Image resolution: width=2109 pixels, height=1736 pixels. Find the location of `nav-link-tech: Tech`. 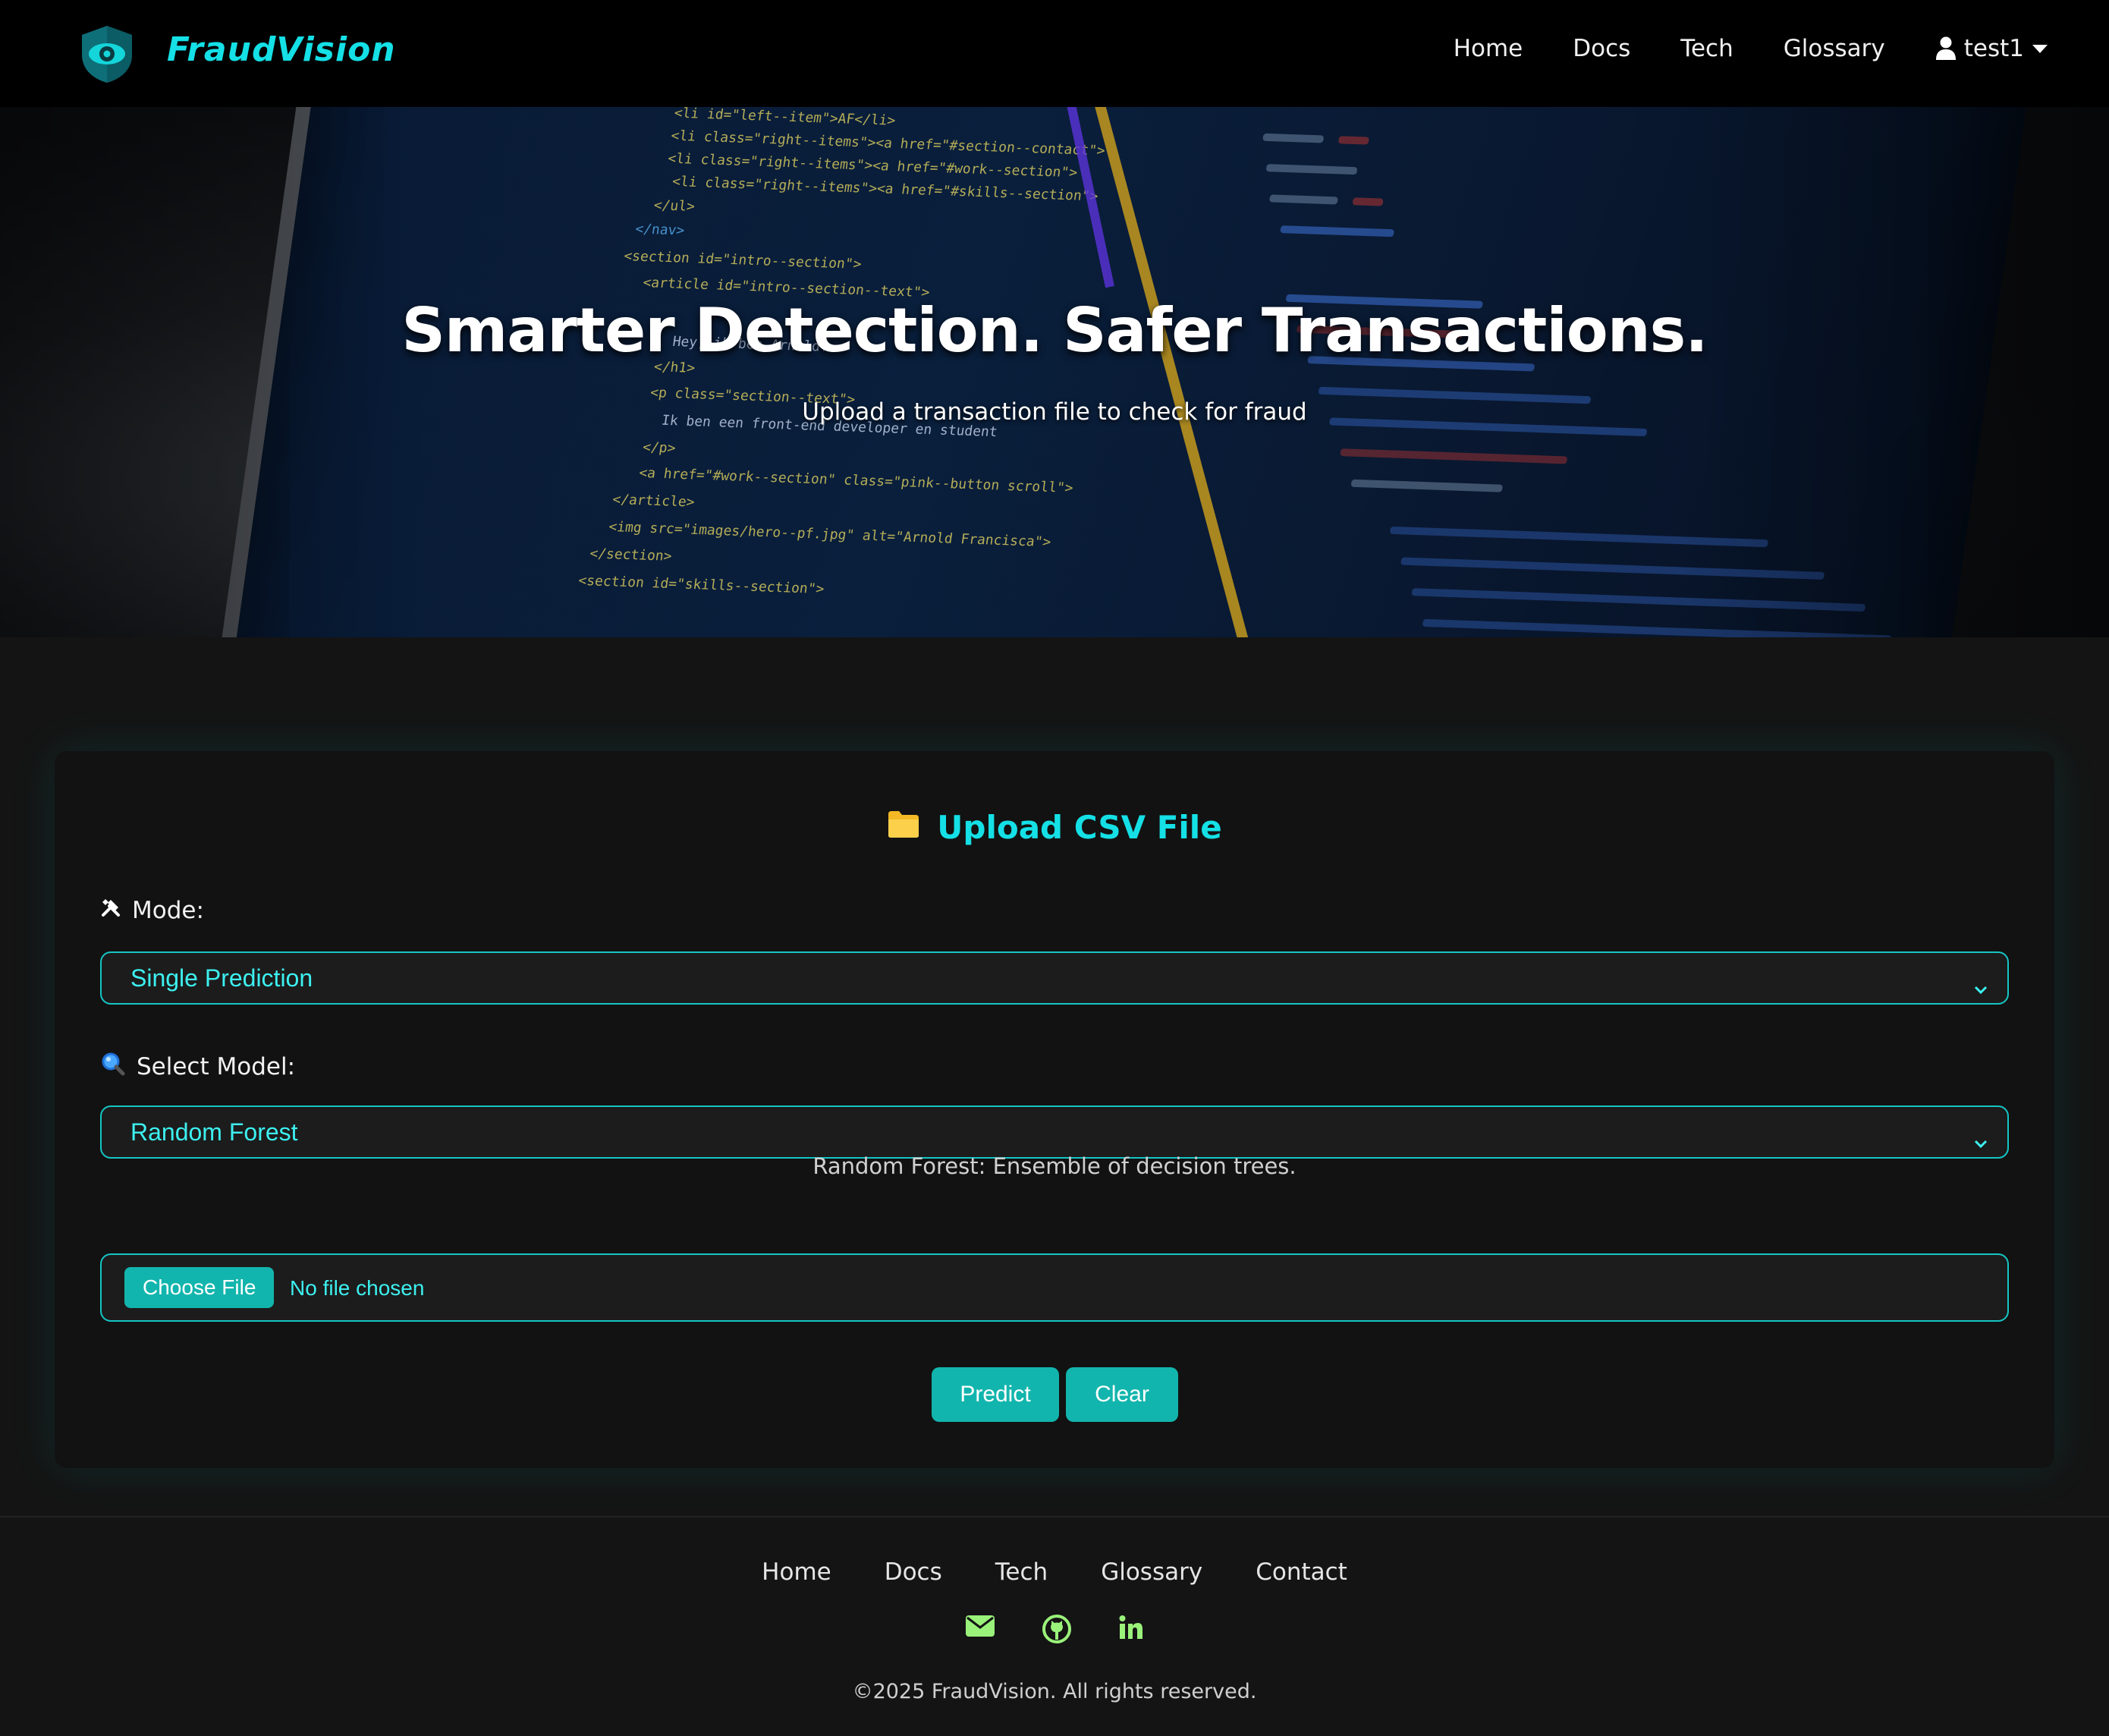

nav-link-tech: Tech is located at coordinates (1706, 48).